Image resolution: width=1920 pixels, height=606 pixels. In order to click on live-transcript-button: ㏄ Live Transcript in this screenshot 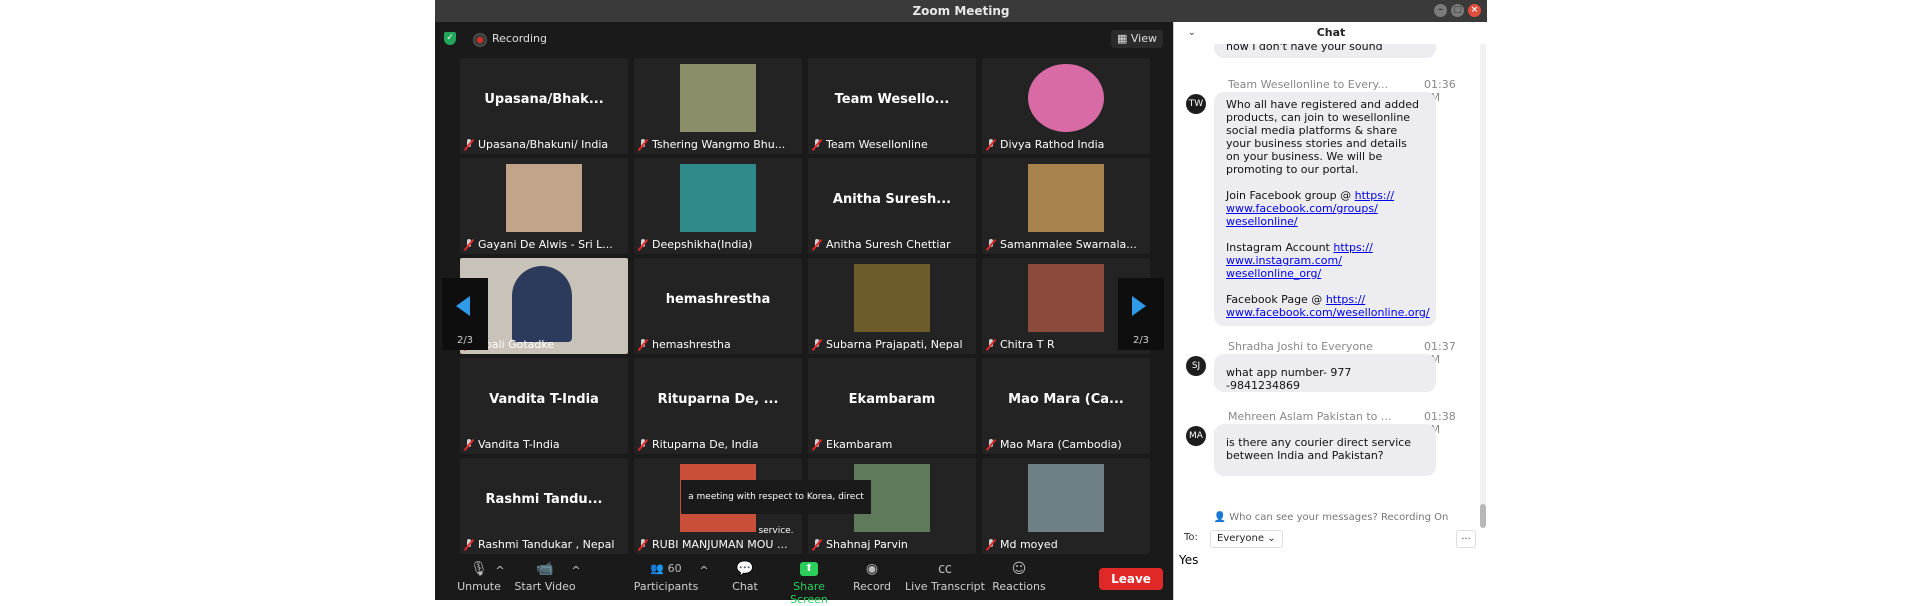, I will do `click(945, 576)`.